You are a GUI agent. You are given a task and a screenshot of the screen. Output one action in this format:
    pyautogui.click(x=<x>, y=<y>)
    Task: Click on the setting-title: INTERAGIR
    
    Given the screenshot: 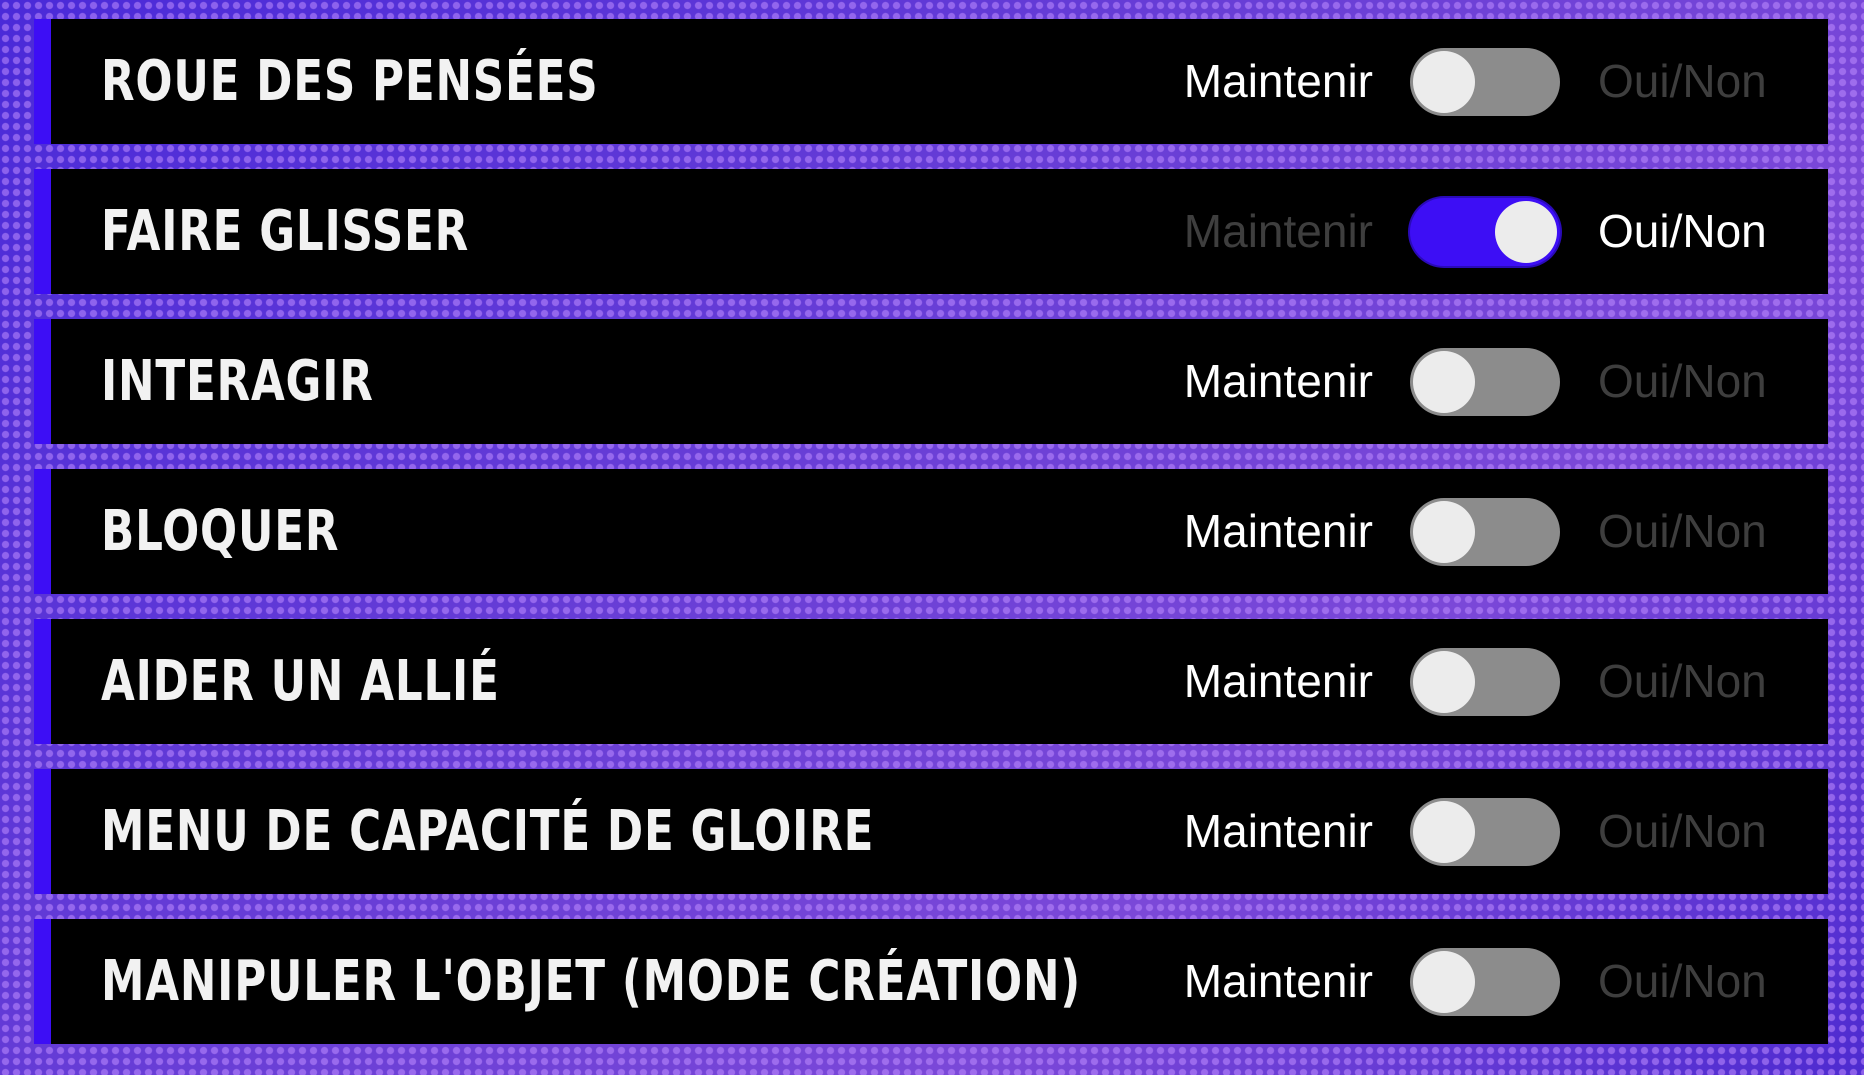 What is the action you would take?
    pyautogui.click(x=237, y=381)
    